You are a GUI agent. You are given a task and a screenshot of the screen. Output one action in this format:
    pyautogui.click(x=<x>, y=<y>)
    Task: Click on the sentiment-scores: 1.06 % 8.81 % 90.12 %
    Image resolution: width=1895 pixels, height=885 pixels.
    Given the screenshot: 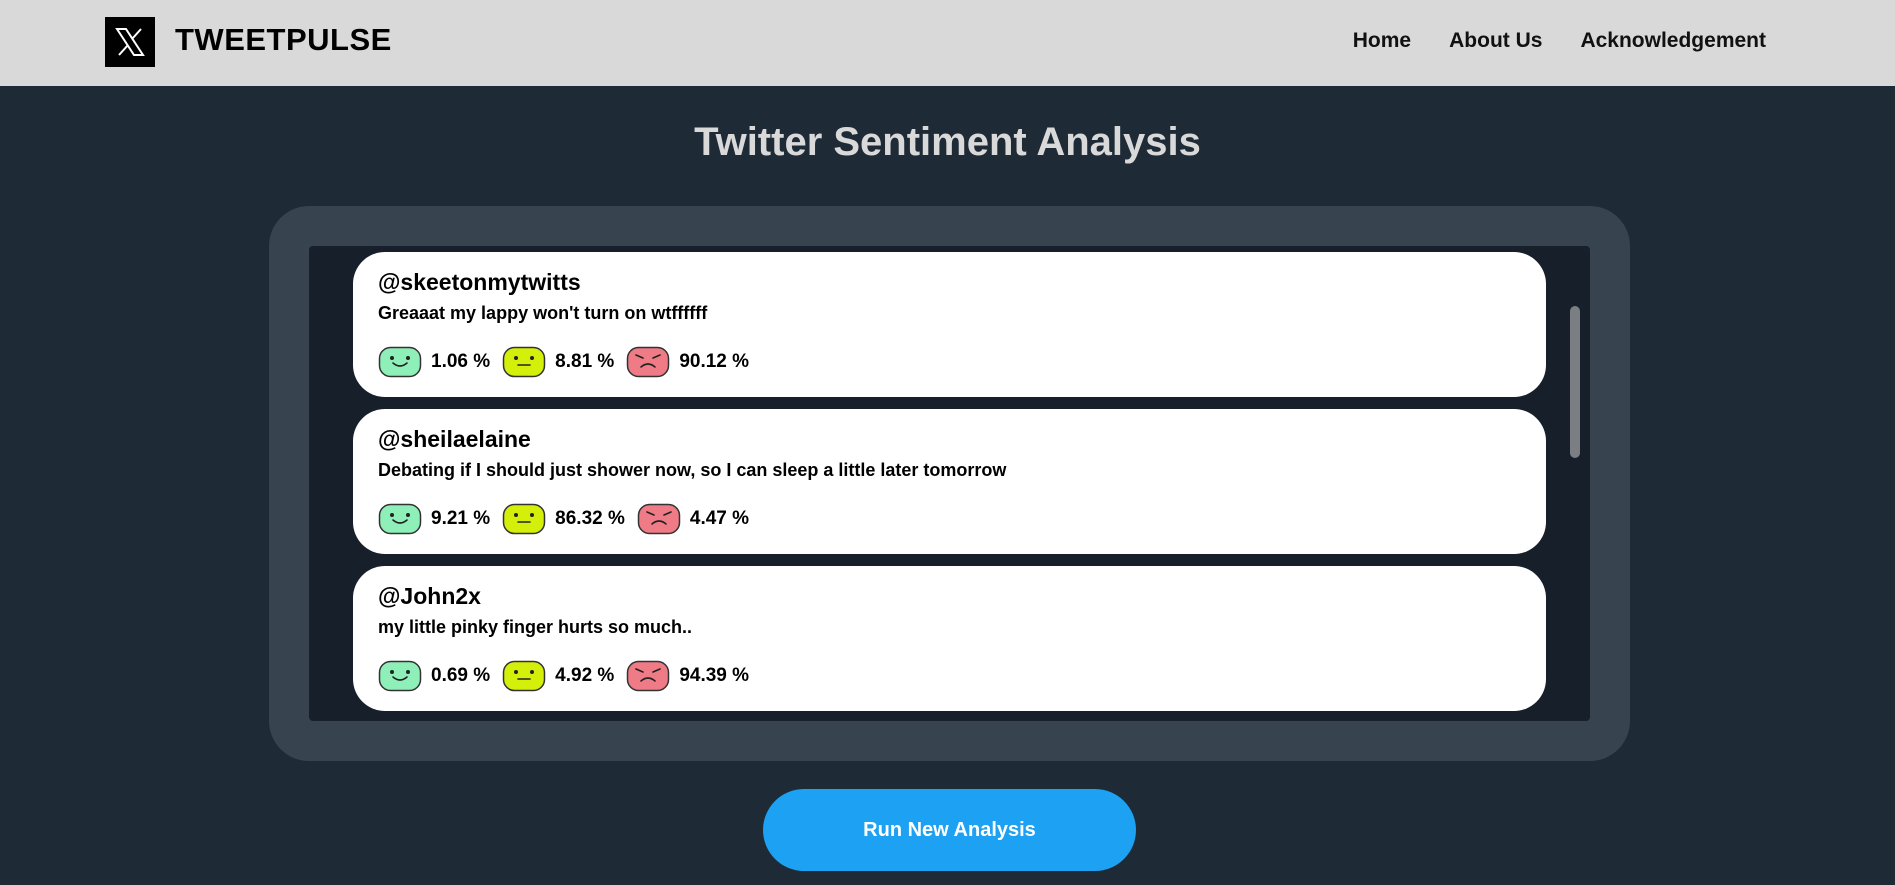 What is the action you would take?
    pyautogui.click(x=569, y=362)
    